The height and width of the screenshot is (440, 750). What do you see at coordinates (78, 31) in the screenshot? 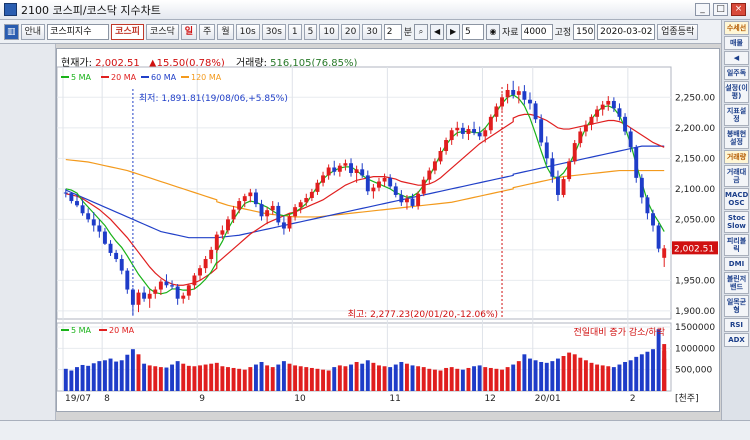
I see `index-name-field: 코스피지수` at bounding box center [78, 31].